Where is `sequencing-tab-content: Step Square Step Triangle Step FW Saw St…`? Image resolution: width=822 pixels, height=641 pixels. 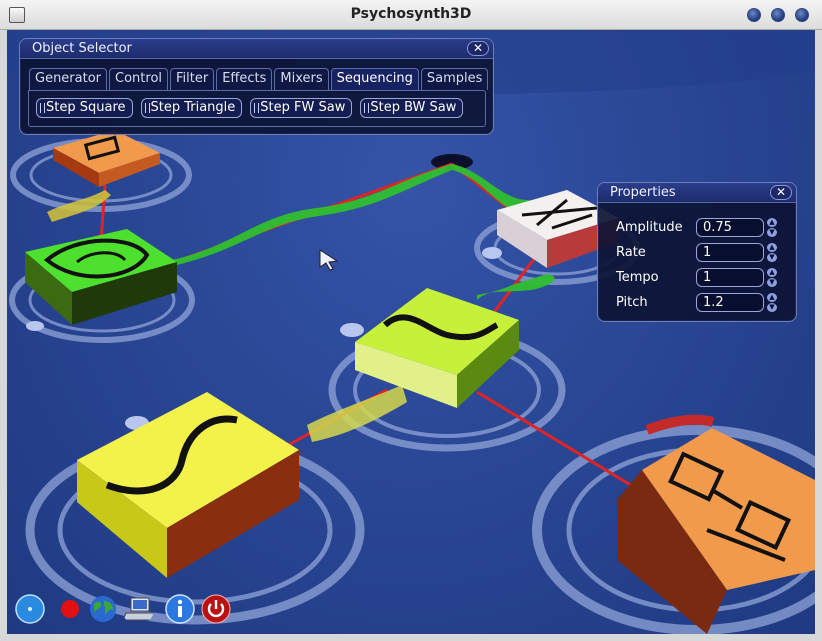 sequencing-tab-content: Step Square Step Triangle Step FW Saw St… is located at coordinates (257, 108).